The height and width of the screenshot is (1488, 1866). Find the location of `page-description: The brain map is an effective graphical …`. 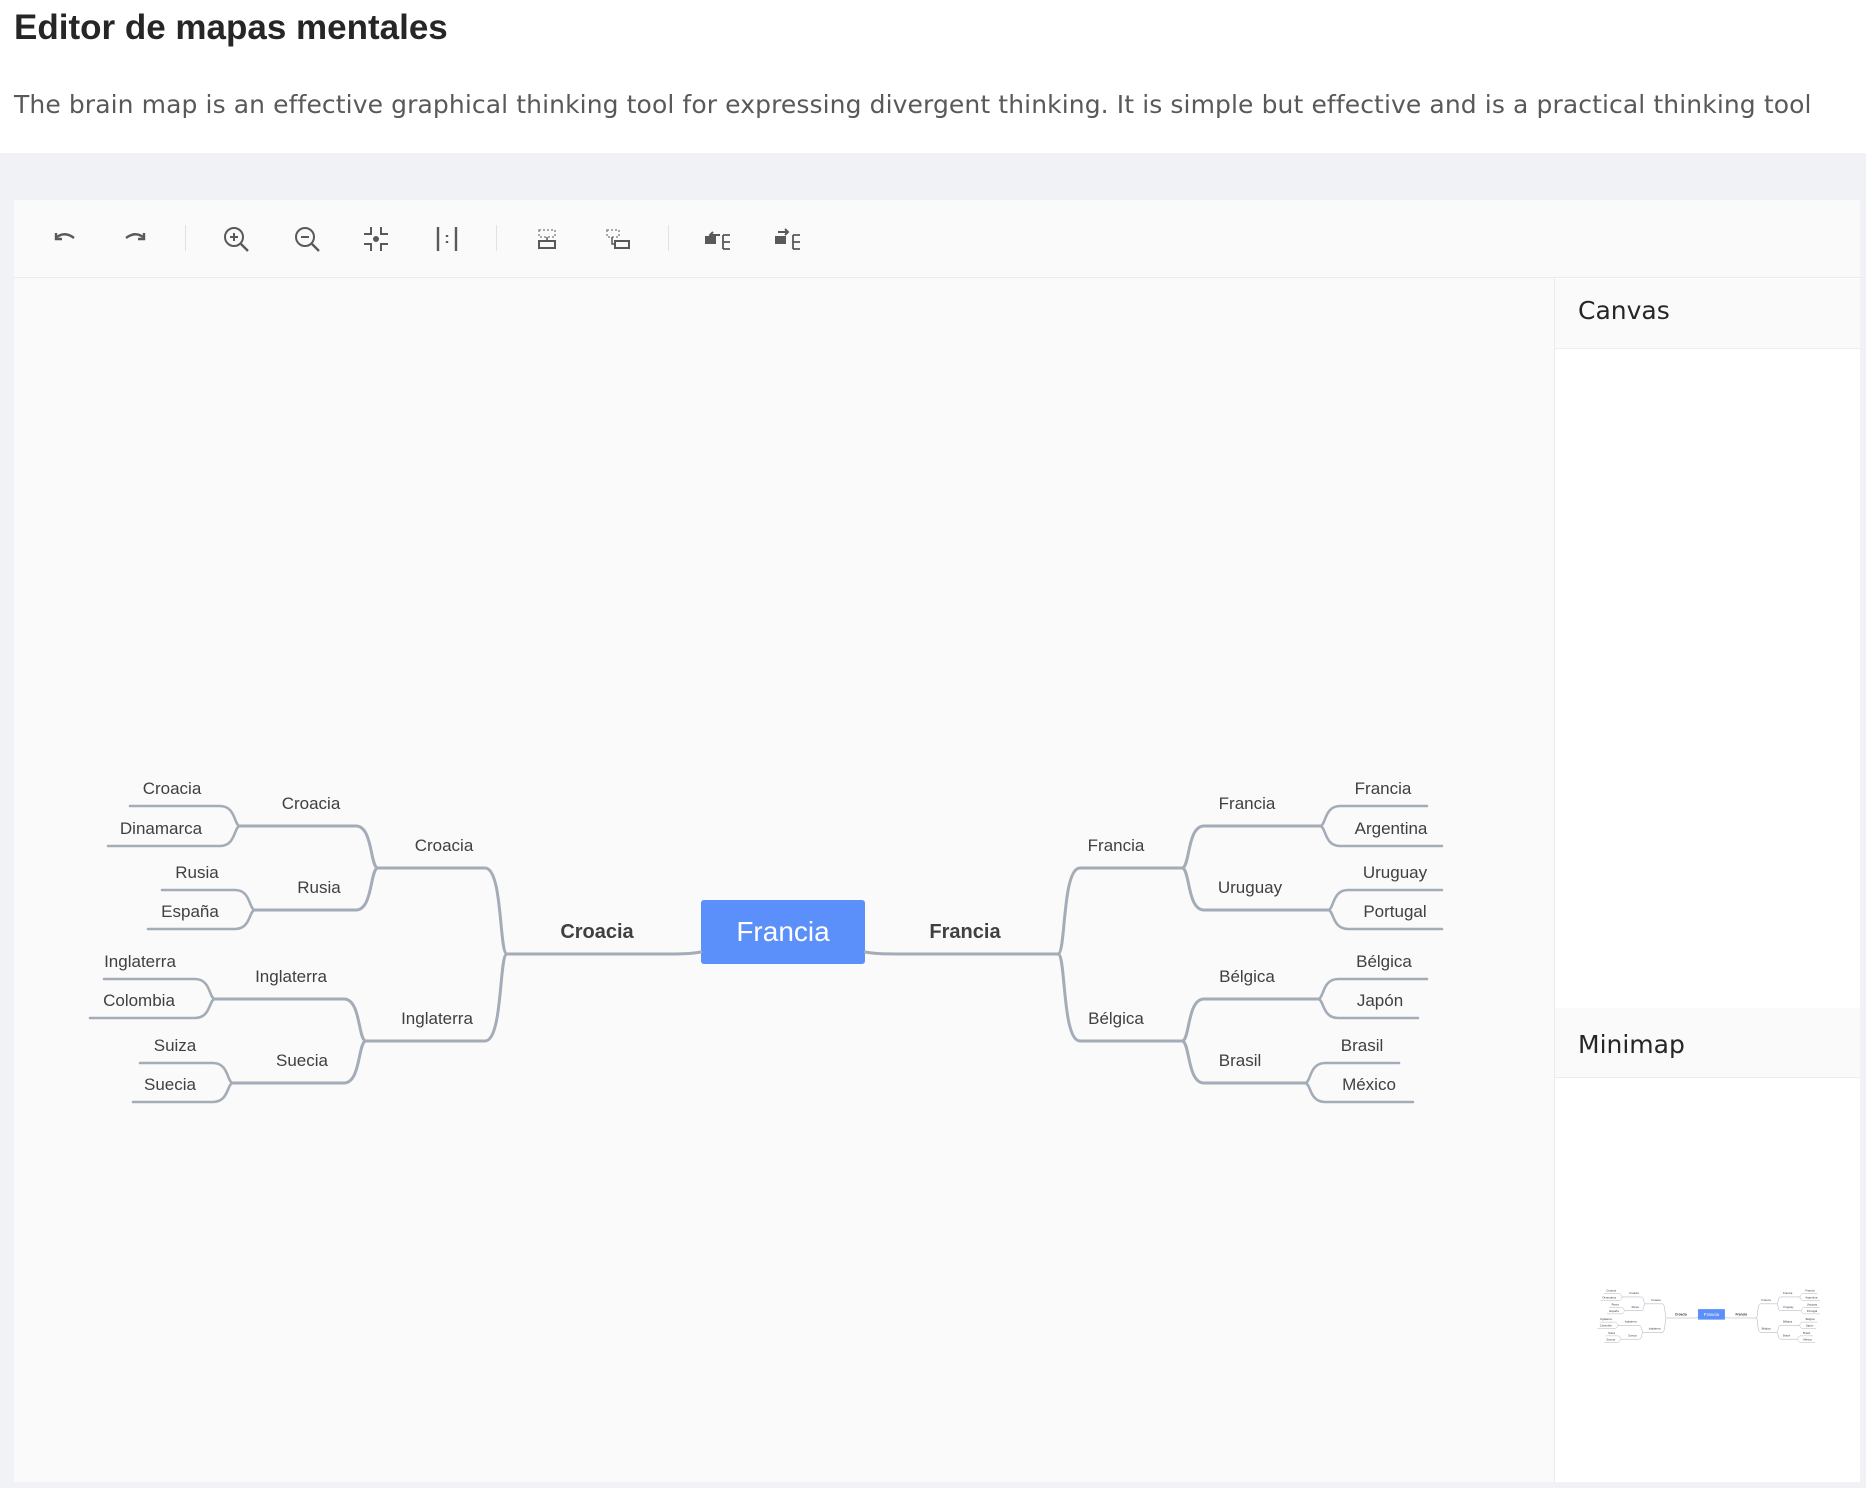

page-description: The brain map is an effective graphical … is located at coordinates (913, 104).